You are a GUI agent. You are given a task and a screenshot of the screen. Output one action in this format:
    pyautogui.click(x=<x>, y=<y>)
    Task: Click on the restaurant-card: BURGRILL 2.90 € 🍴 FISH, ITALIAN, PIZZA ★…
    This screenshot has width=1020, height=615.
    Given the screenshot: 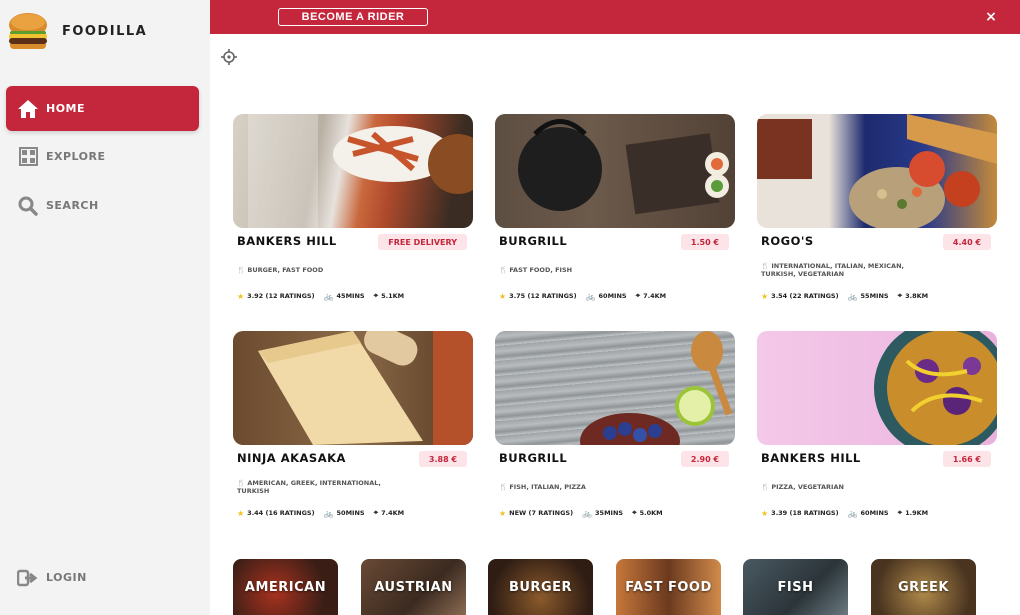 What is the action you would take?
    pyautogui.click(x=615, y=424)
    